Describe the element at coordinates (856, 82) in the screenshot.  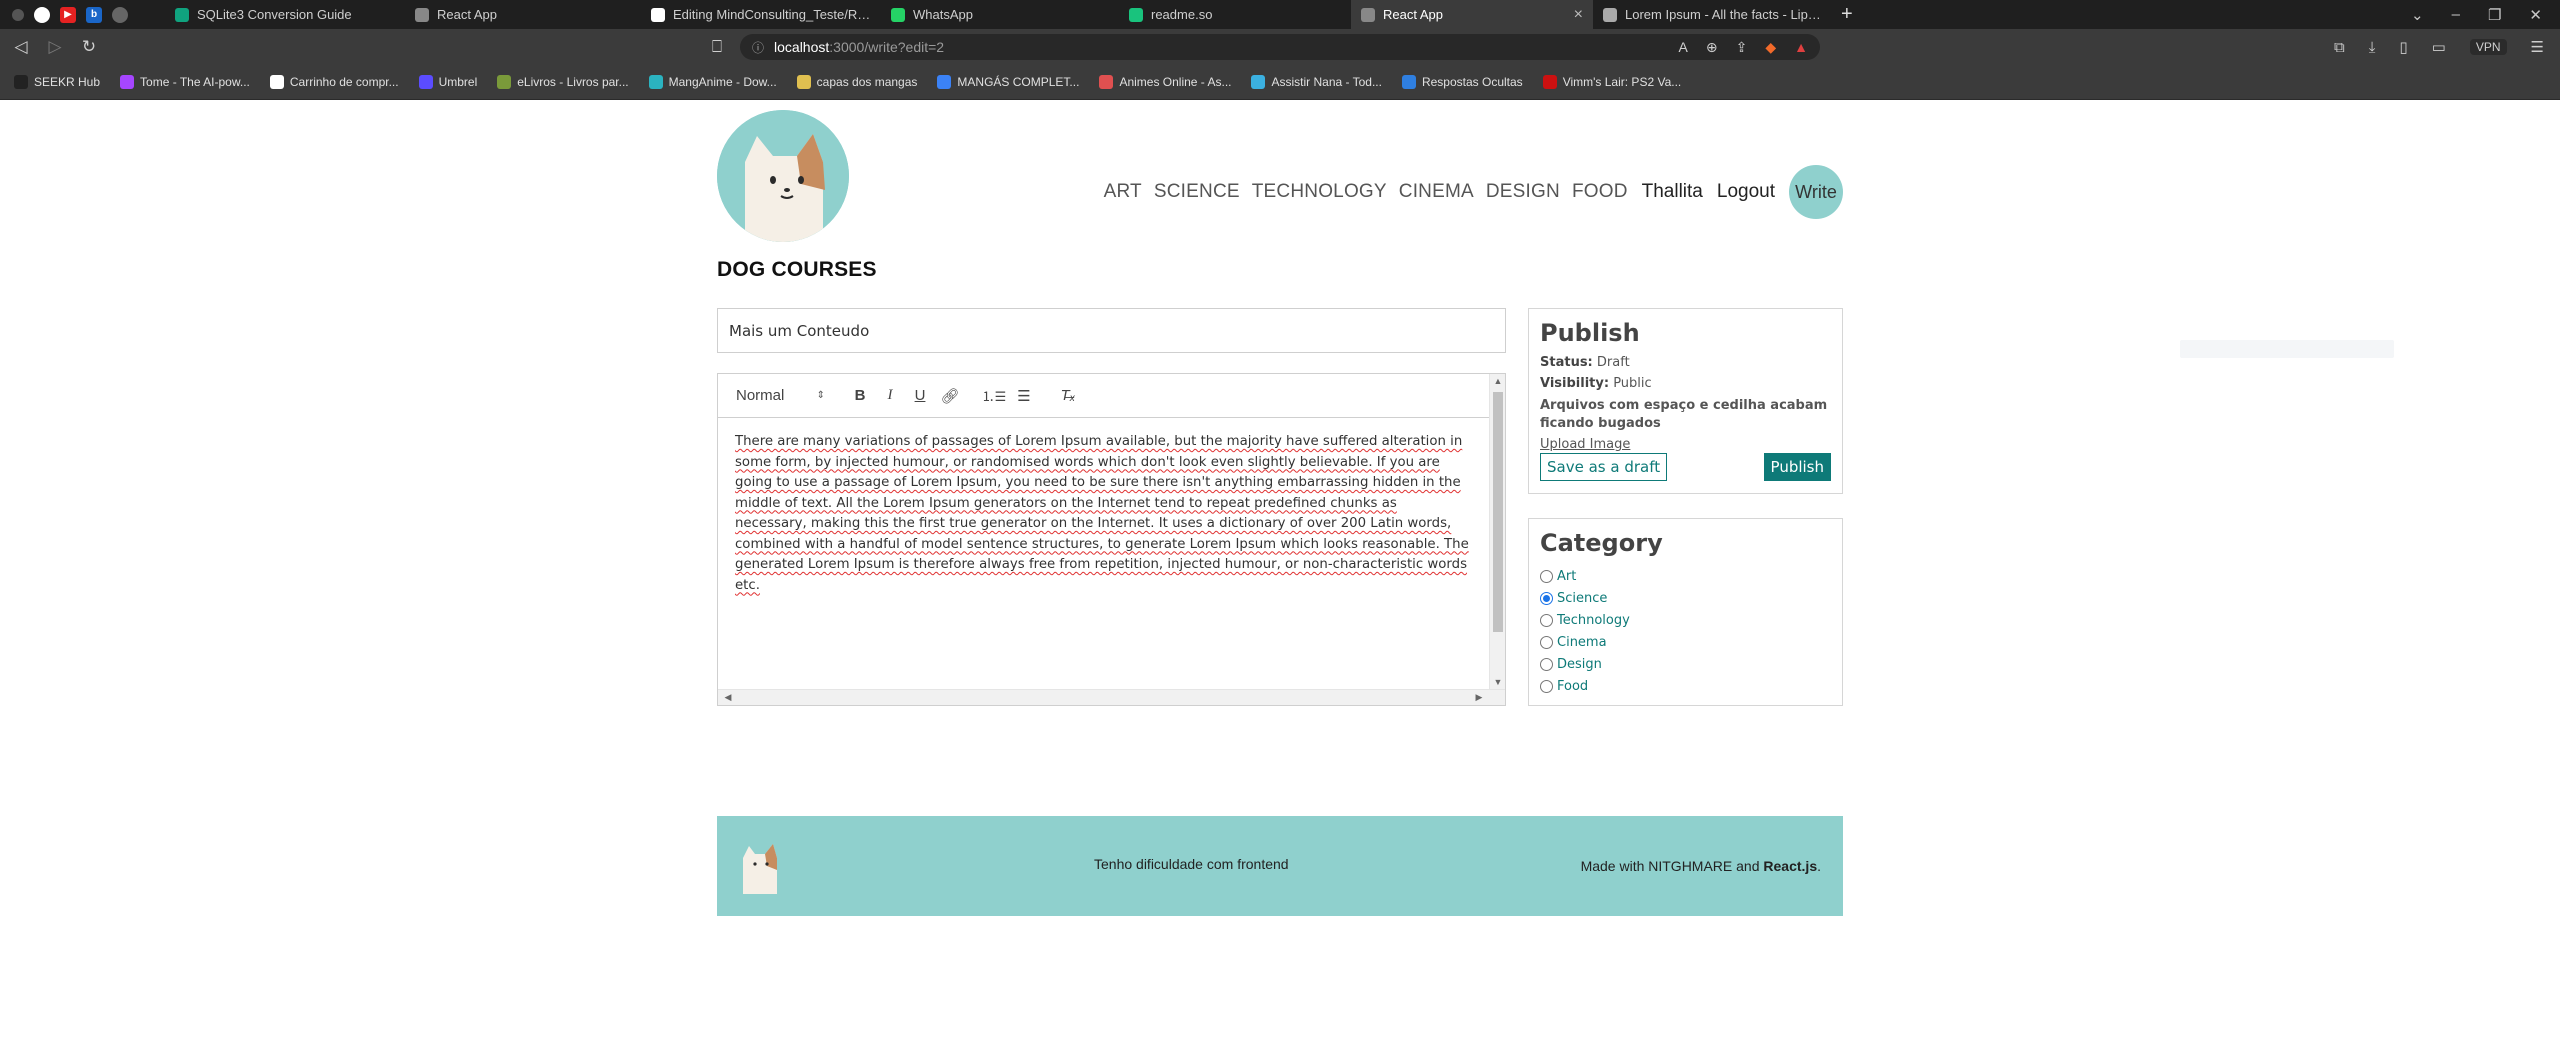
I see `bookmark-item: capas dos mangas` at that location.